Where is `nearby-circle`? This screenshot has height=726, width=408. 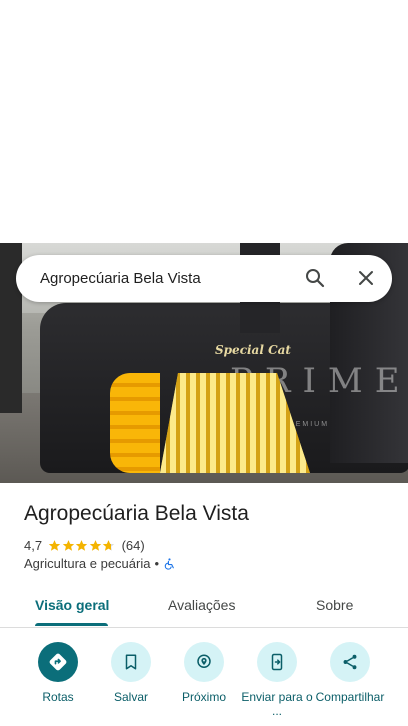
nearby-circle is located at coordinates (204, 662).